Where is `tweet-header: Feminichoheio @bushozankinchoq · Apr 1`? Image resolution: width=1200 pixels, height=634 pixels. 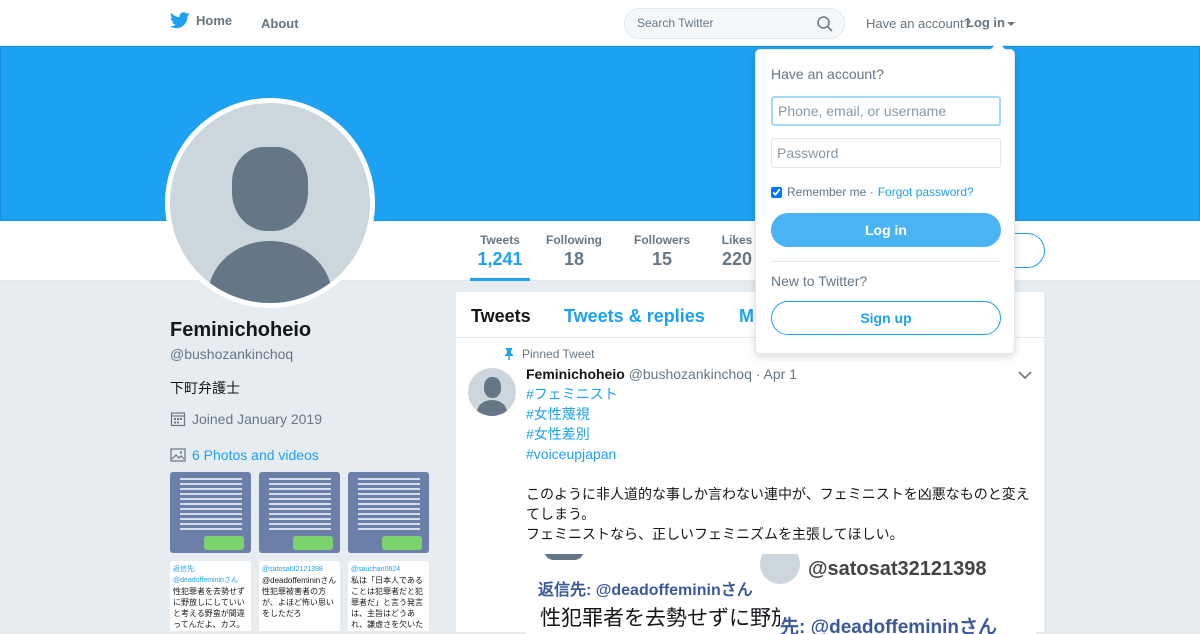 tweet-header: Feminichoheio @bushozankinchoq · Apr 1 is located at coordinates (661, 374).